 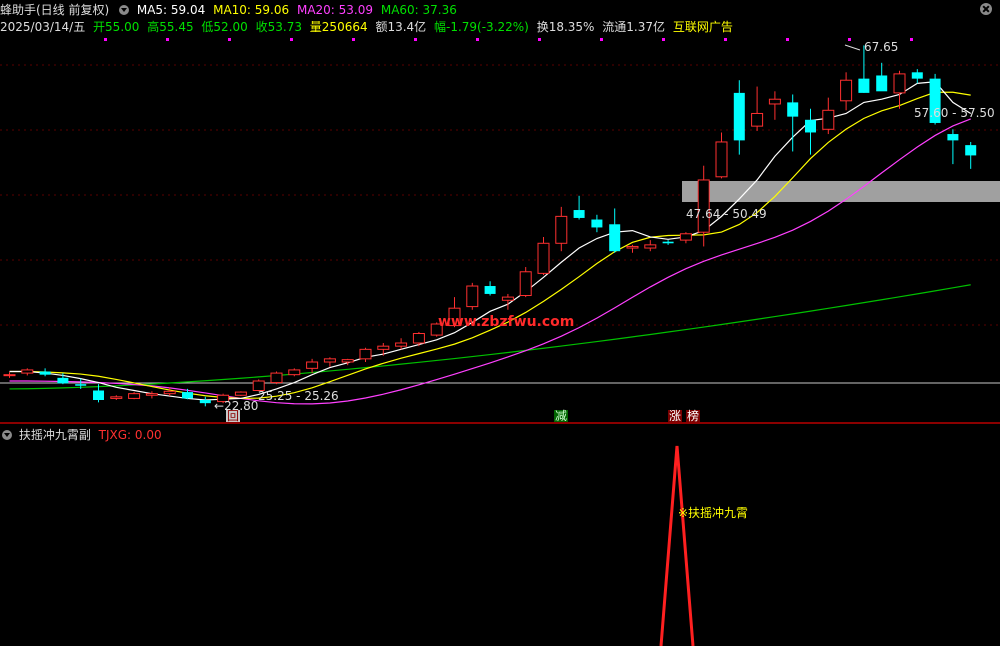 I want to click on stock-name: 蜂助手(日线 前复权), so click(x=54, y=10).